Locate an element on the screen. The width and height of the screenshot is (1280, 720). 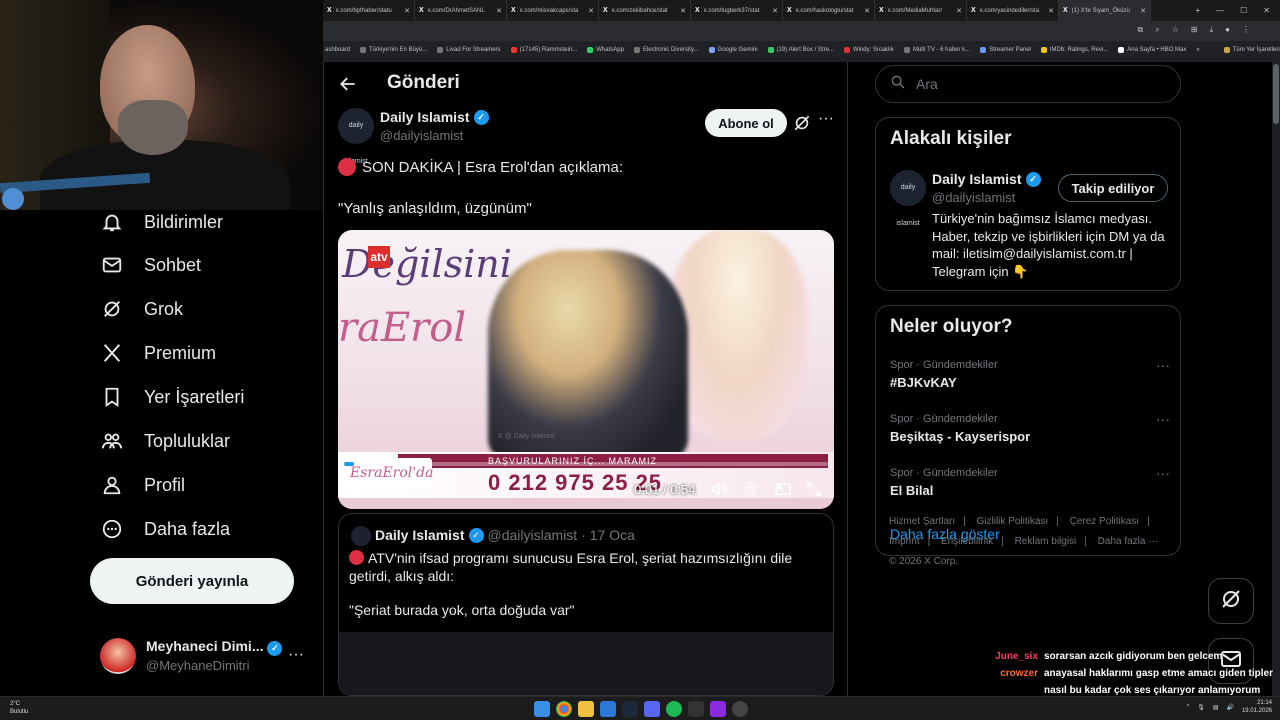
trend-item: Spor · Gündemdekiler El Bilal ··· is located at coordinates (1030, 481).